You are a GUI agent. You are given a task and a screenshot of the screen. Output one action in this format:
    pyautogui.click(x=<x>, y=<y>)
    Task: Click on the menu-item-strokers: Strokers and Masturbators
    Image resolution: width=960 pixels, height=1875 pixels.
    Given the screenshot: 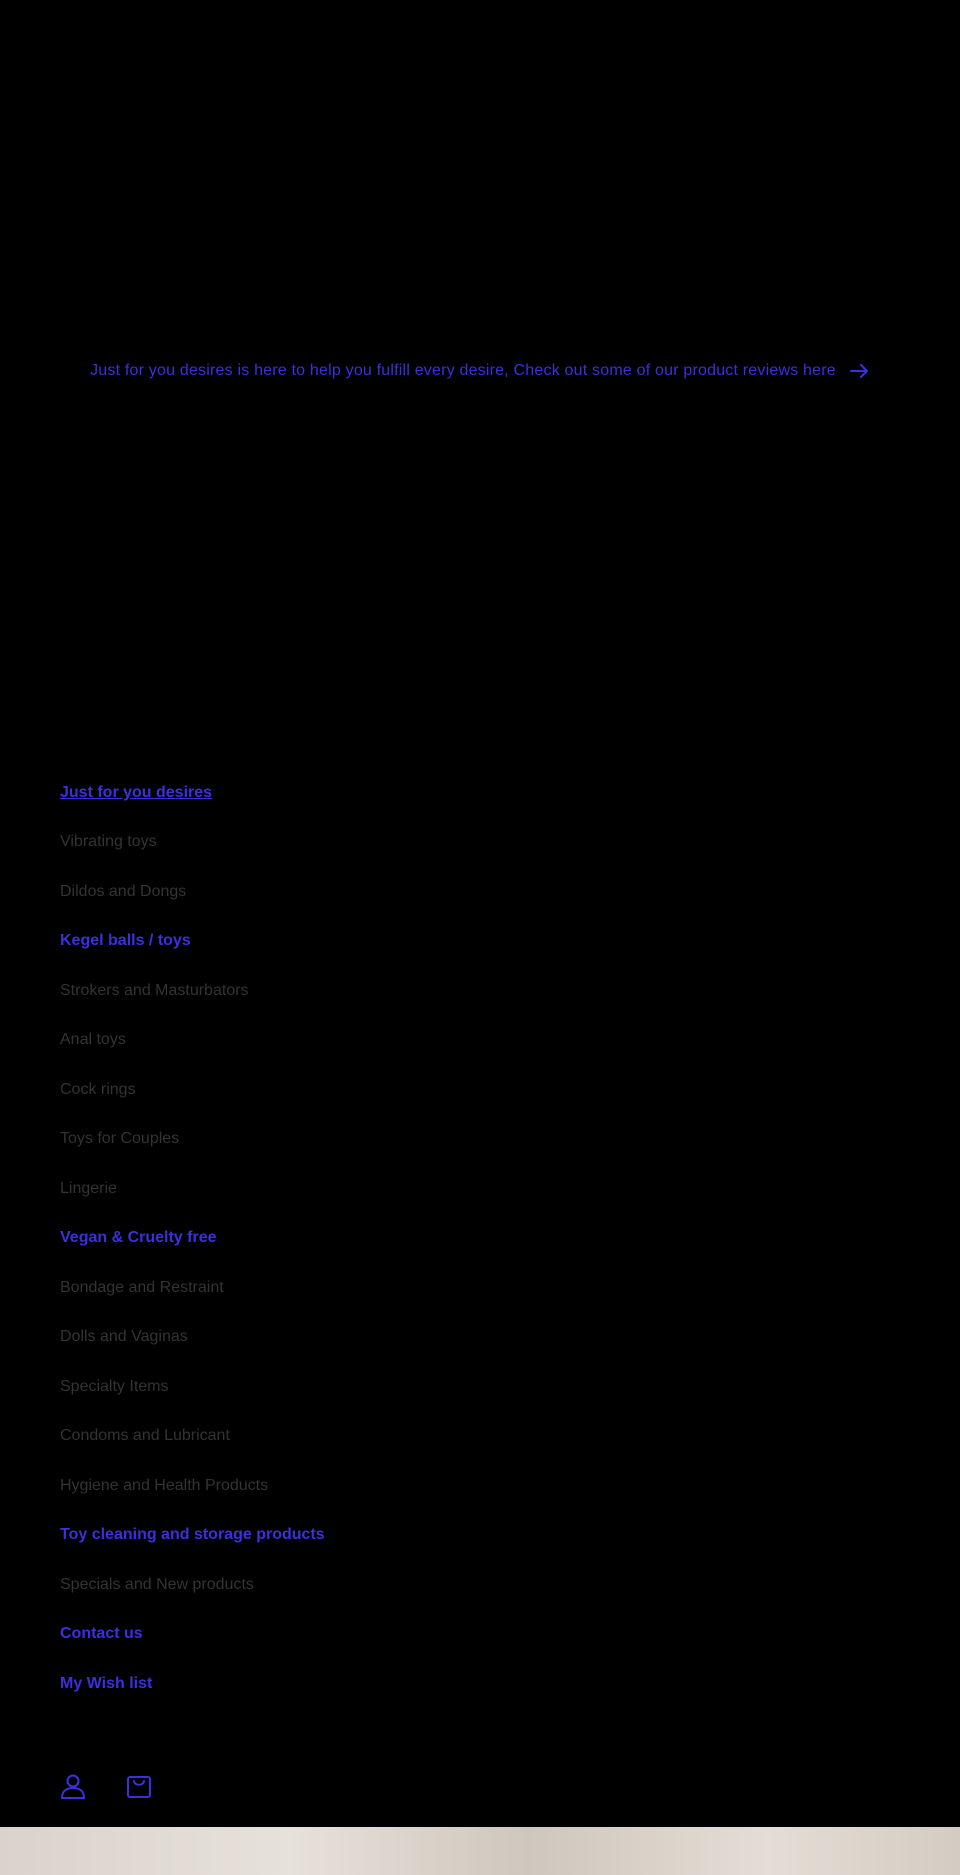 What is the action you would take?
    pyautogui.click(x=192, y=991)
    